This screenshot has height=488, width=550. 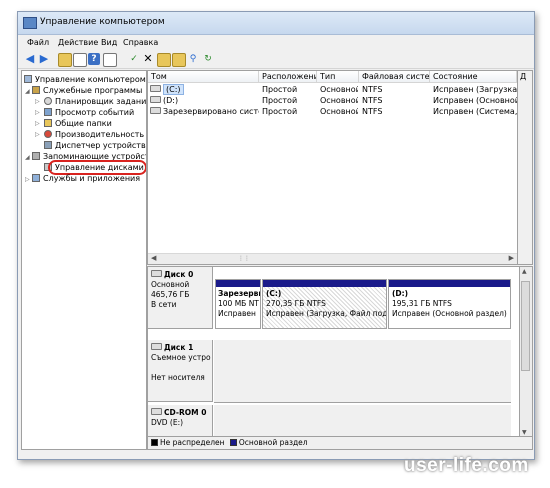 I want to click on legend-unallocated: Не распределен, so click(x=192, y=442).